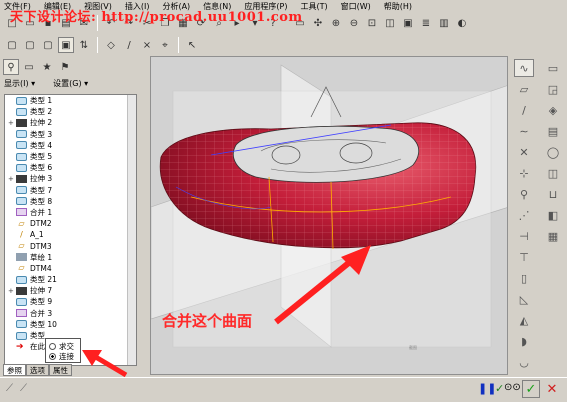  What do you see at coordinates (165, 45) in the screenshot?
I see `csys-display-icon: ⌖` at bounding box center [165, 45].